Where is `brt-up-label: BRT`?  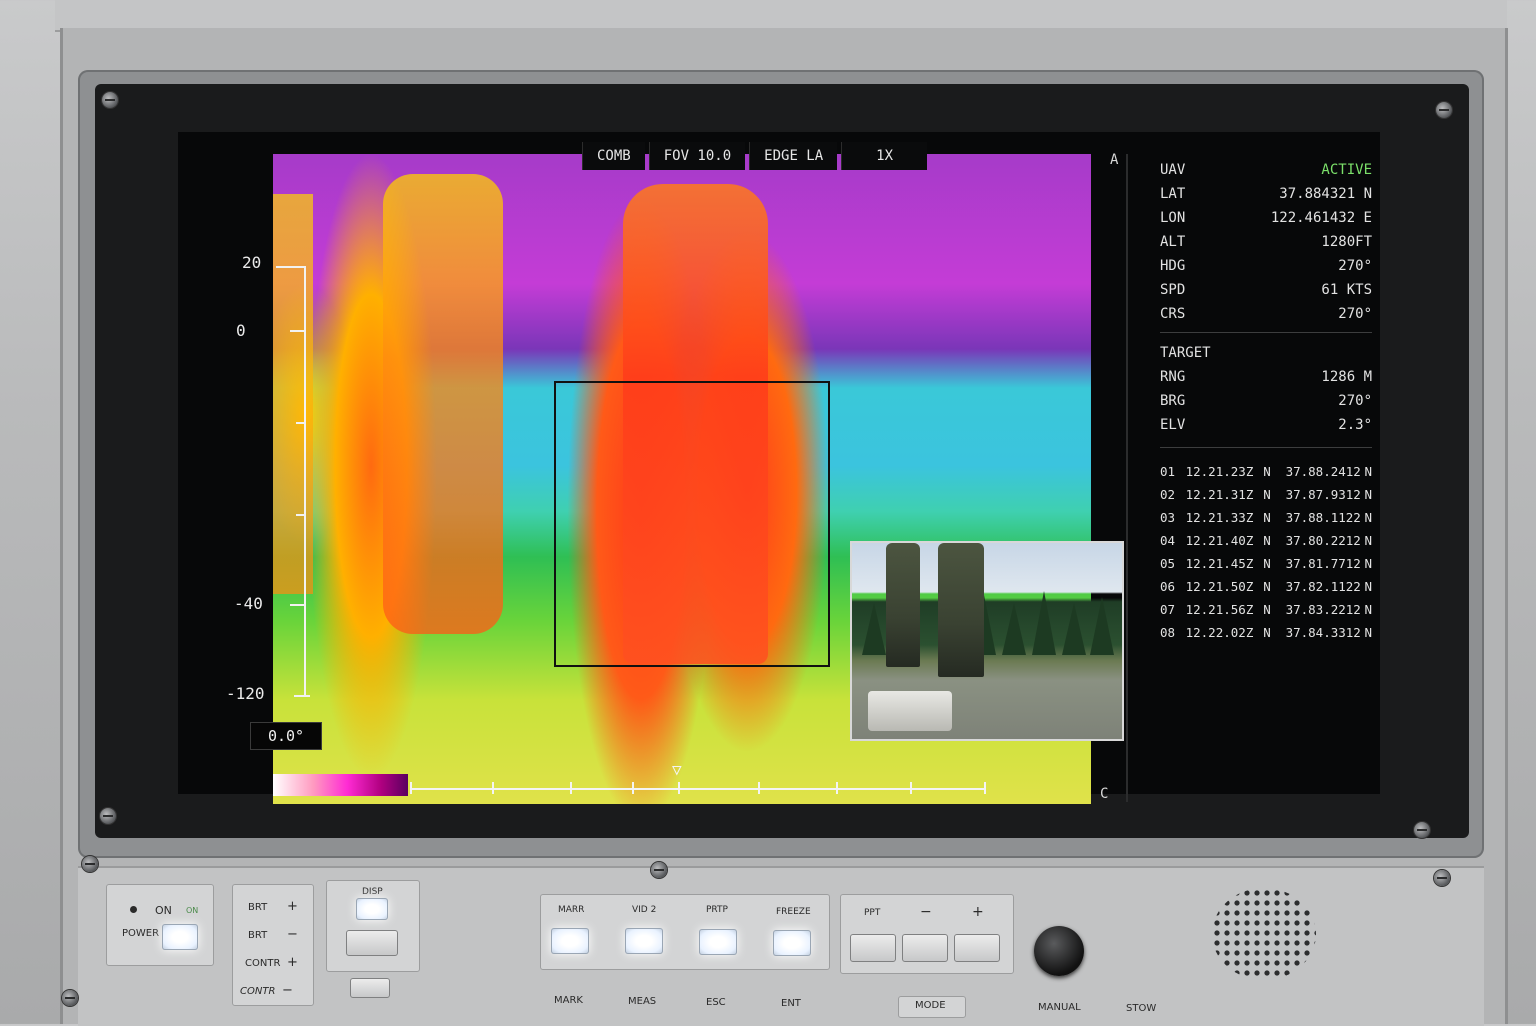
brt-up-label: BRT is located at coordinates (257, 907).